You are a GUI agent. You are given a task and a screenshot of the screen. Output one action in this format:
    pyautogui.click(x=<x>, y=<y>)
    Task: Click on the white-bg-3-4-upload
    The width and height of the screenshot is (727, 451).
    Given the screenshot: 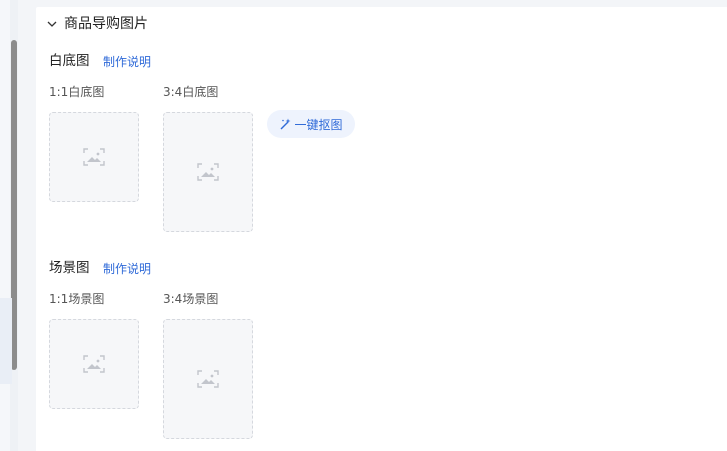 What is the action you would take?
    pyautogui.click(x=208, y=172)
    